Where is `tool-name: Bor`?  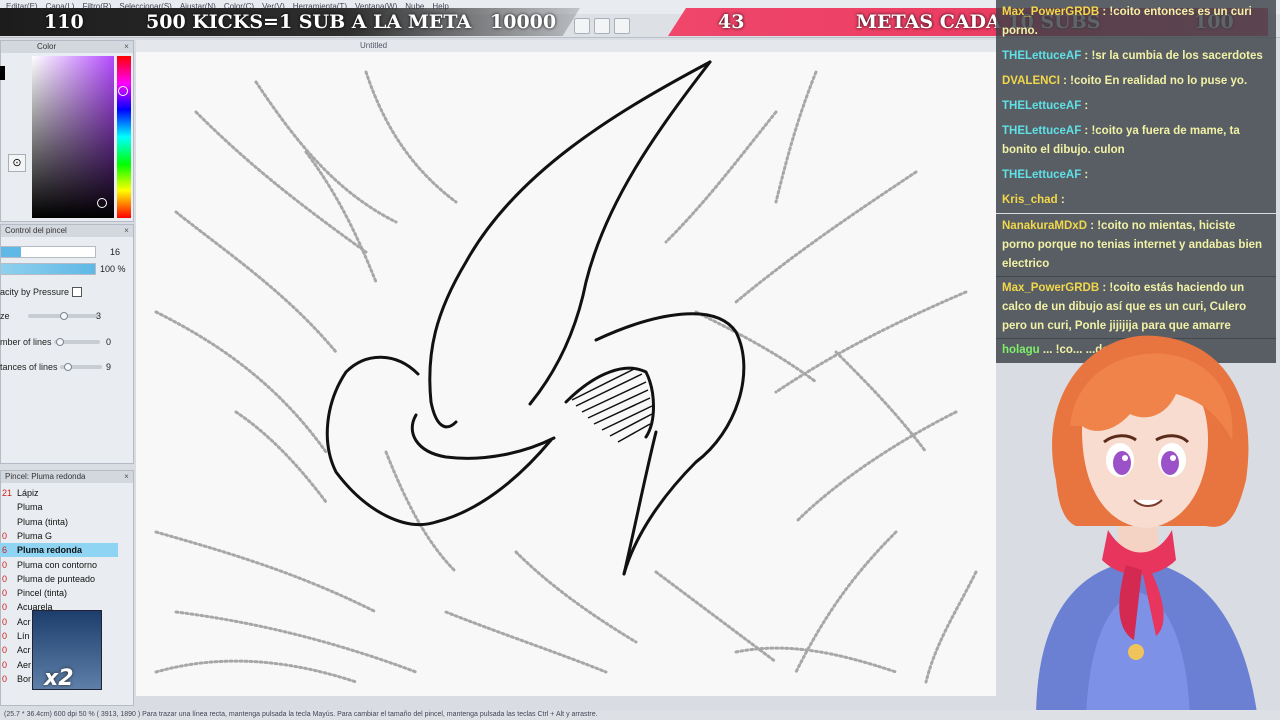
tool-name: Bor is located at coordinates (24, 678).